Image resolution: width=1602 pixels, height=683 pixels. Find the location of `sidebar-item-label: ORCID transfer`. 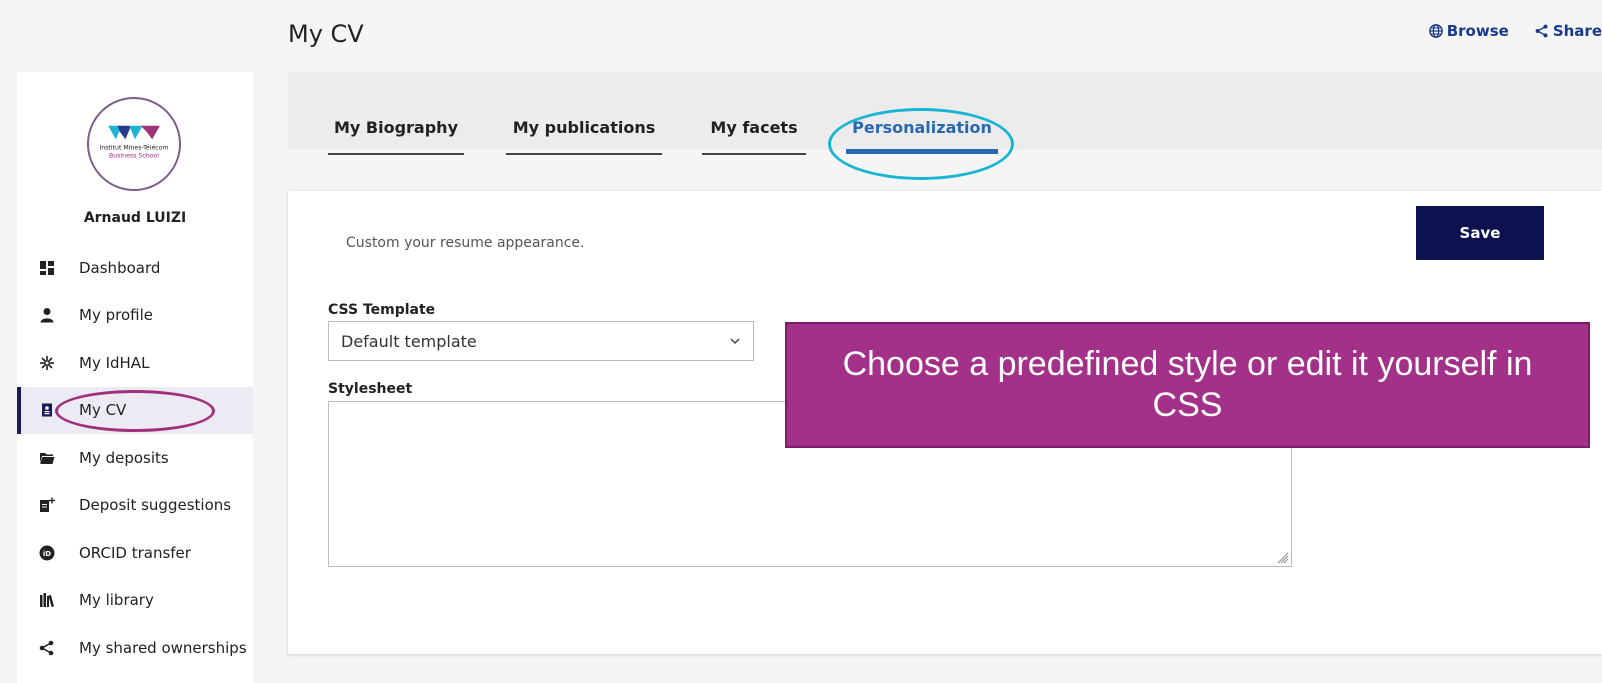

sidebar-item-label: ORCID transfer is located at coordinates (135, 552).